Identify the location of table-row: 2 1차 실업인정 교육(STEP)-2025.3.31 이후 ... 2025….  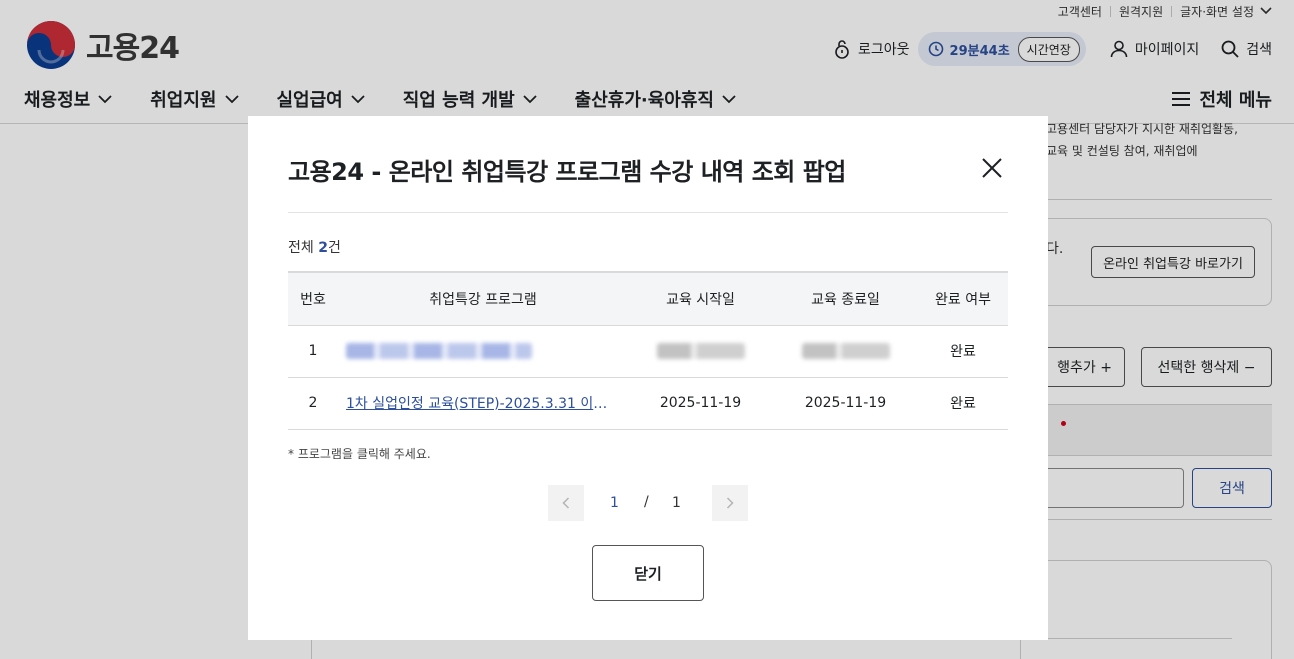
(648, 403).